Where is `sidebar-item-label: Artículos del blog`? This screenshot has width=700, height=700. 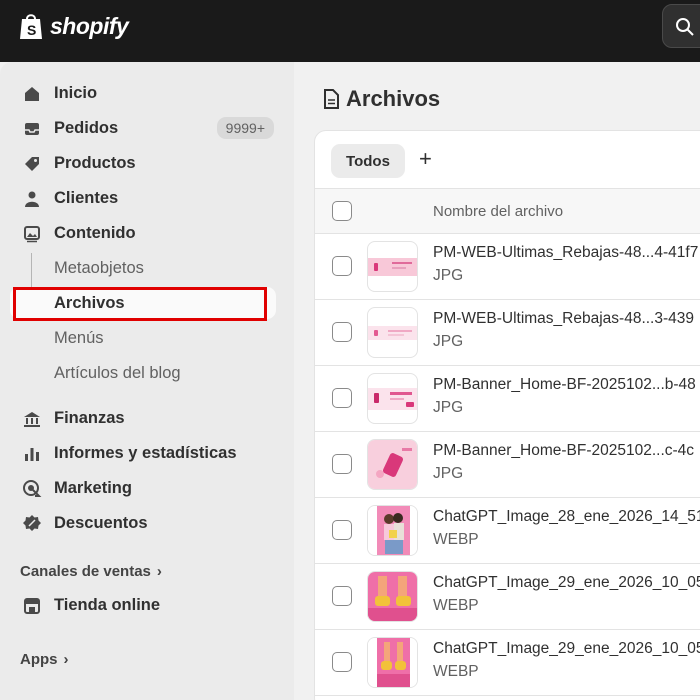 sidebar-item-label: Artículos del blog is located at coordinates (117, 372).